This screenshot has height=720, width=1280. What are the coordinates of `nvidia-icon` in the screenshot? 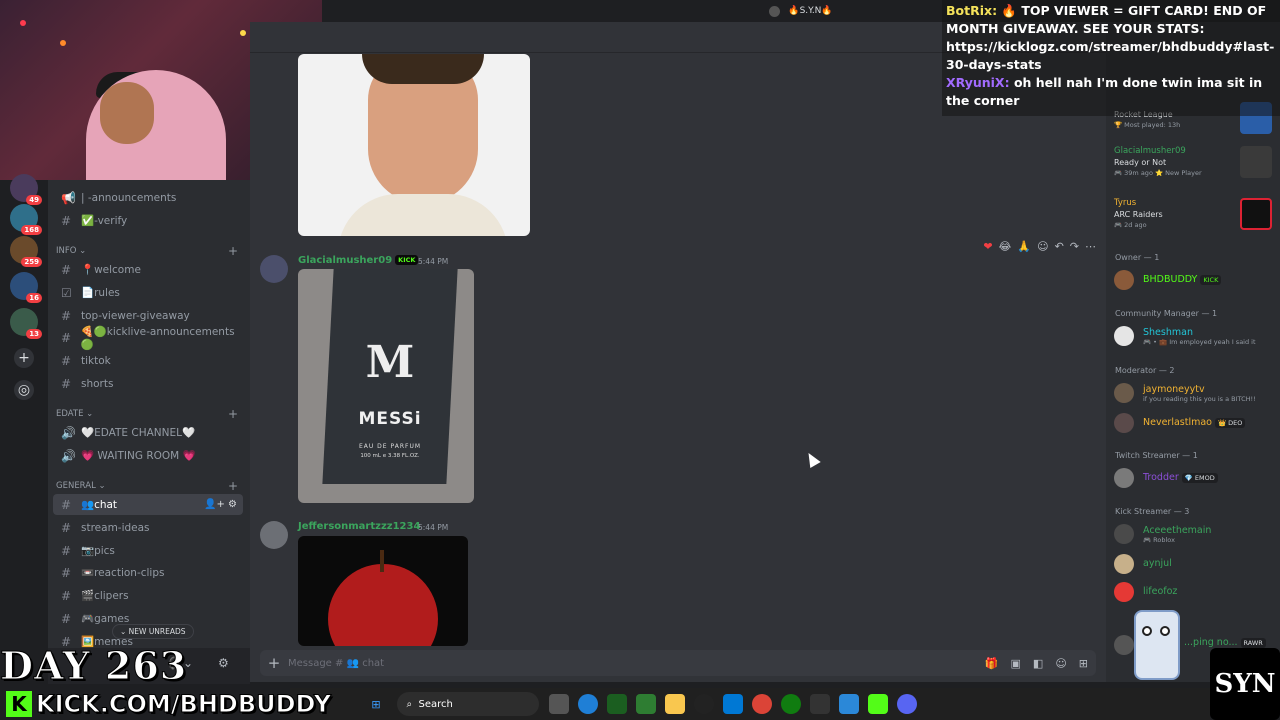 It's located at (617, 704).